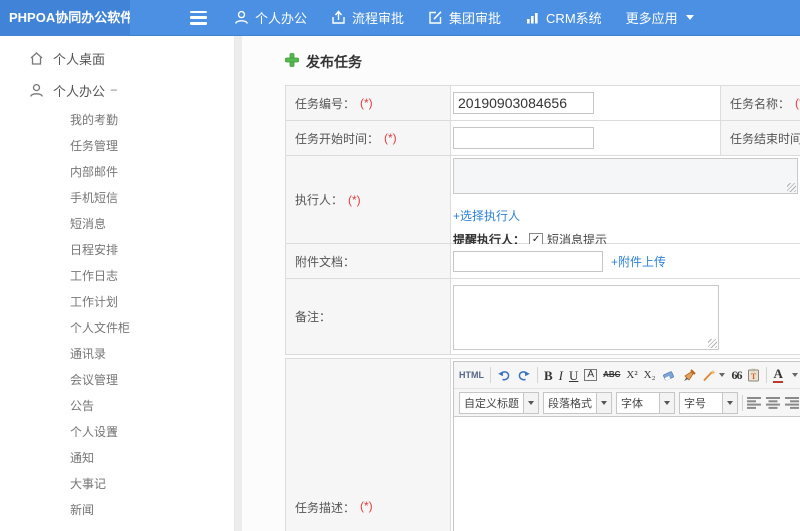 This screenshot has width=800, height=531. Describe the element at coordinates (708, 402) in the screenshot. I see `font-size-select: 字号` at that location.